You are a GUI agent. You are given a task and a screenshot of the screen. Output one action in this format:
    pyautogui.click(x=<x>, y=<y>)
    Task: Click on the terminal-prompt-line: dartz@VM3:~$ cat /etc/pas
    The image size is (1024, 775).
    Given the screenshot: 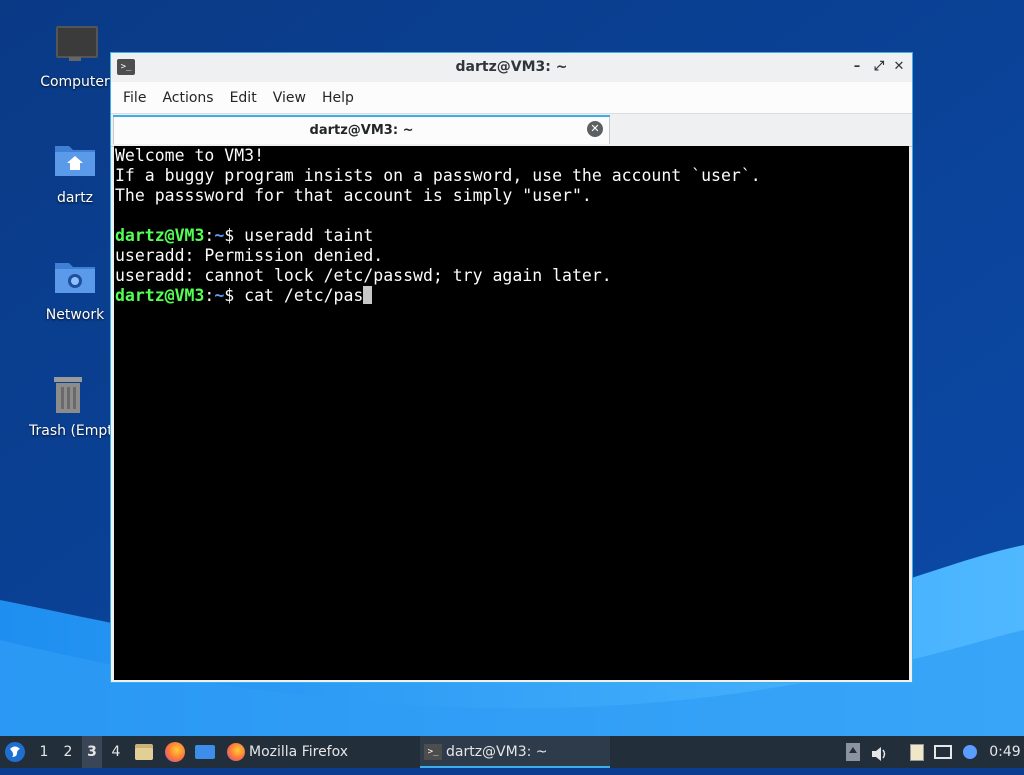 What is the action you would take?
    pyautogui.click(x=512, y=296)
    